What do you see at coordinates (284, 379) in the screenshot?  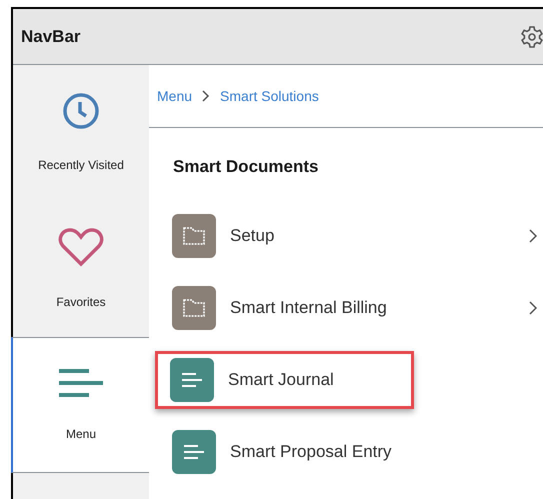 I see `menu-item: Smart Journal` at bounding box center [284, 379].